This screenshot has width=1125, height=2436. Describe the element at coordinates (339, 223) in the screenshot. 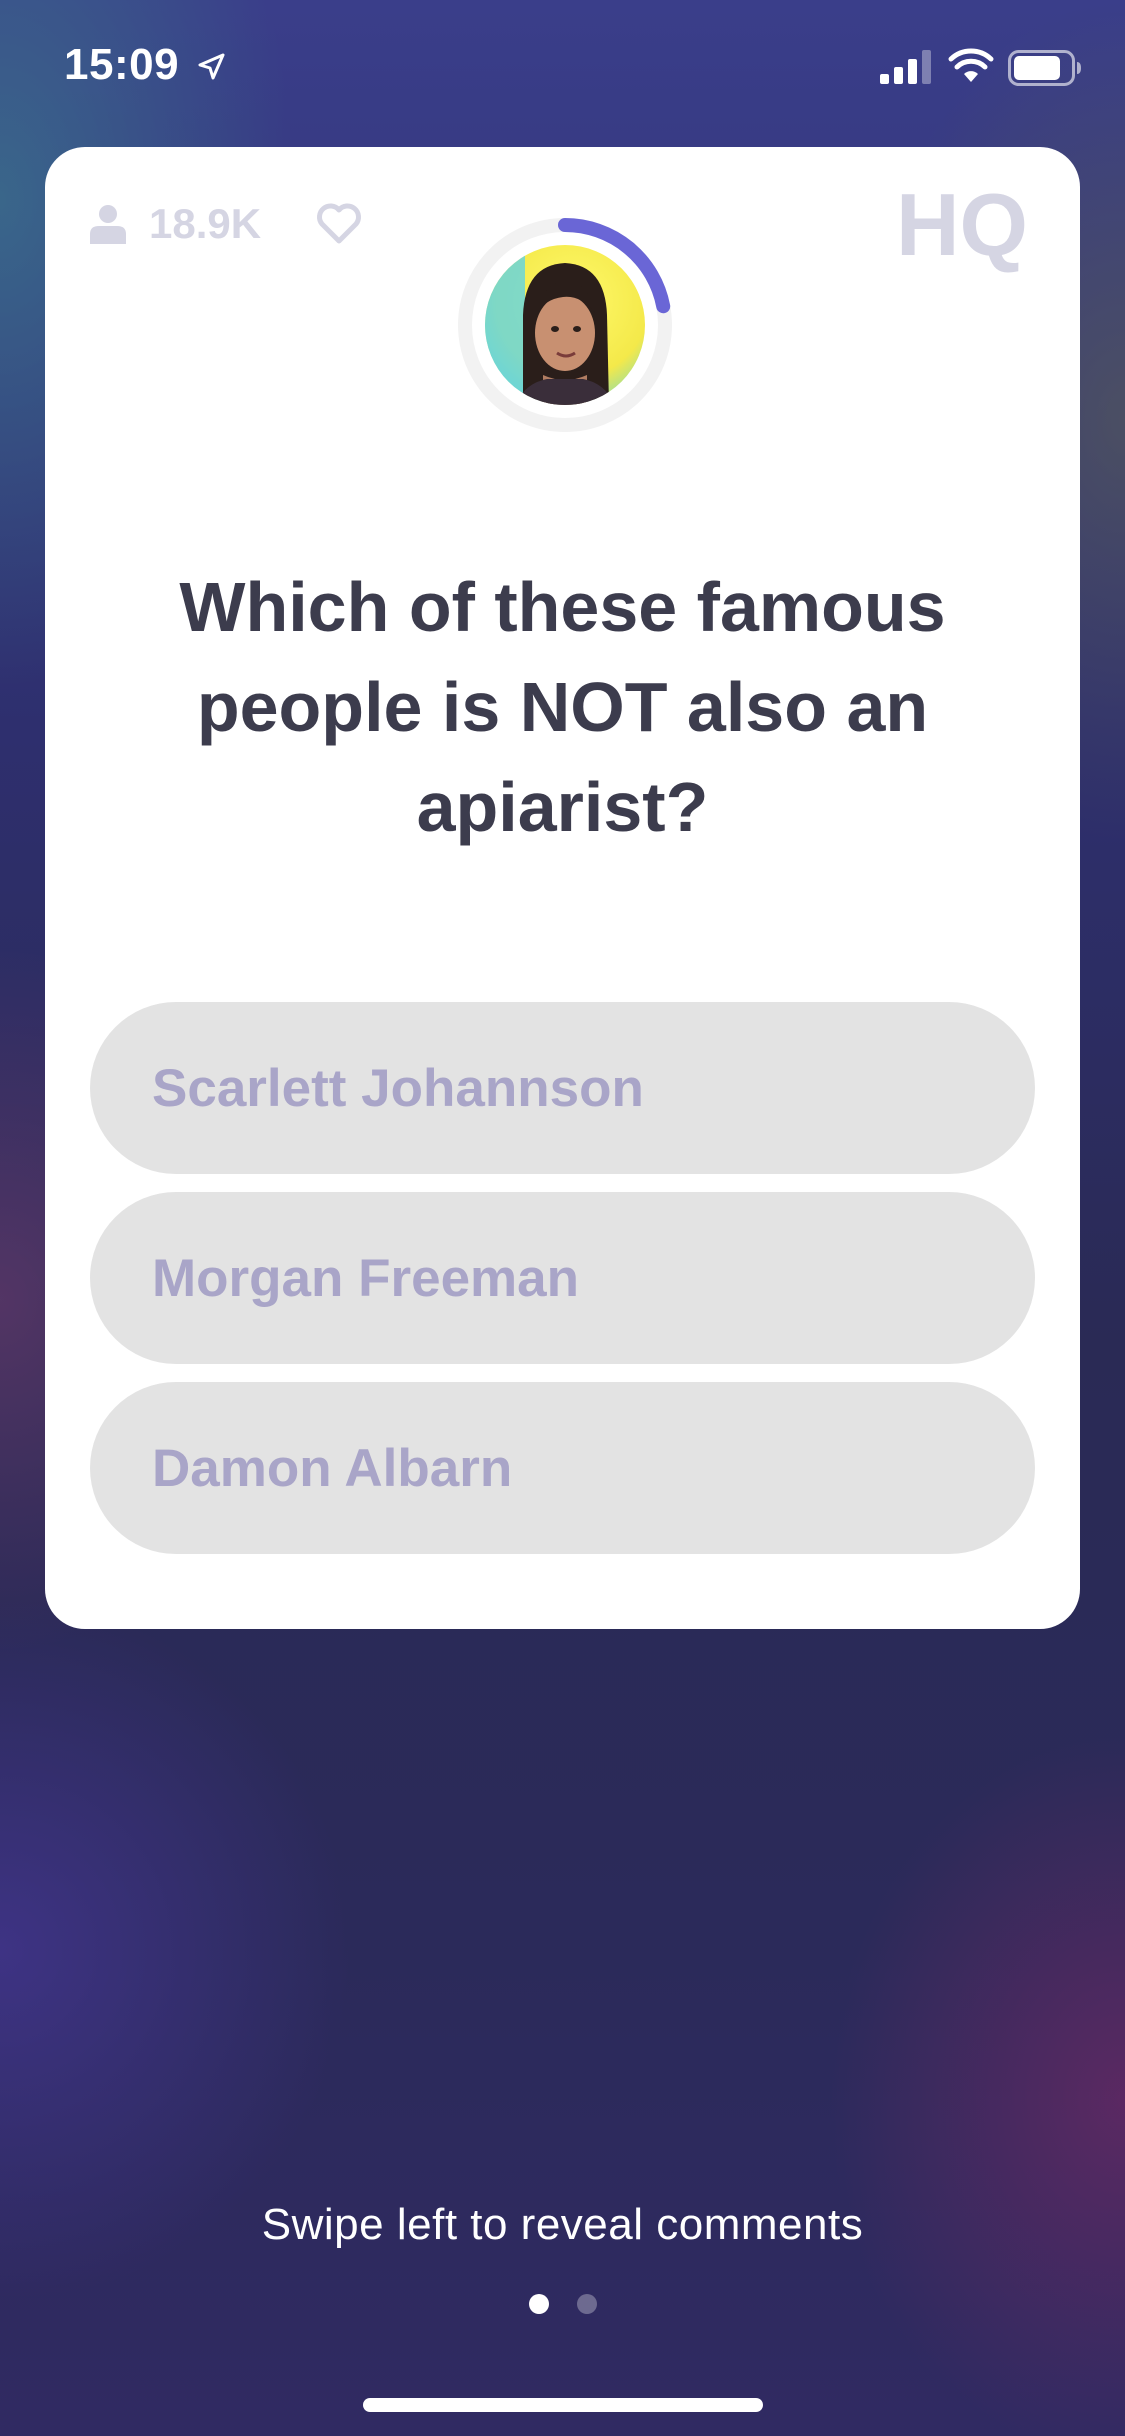

I see `heart-icon` at that location.